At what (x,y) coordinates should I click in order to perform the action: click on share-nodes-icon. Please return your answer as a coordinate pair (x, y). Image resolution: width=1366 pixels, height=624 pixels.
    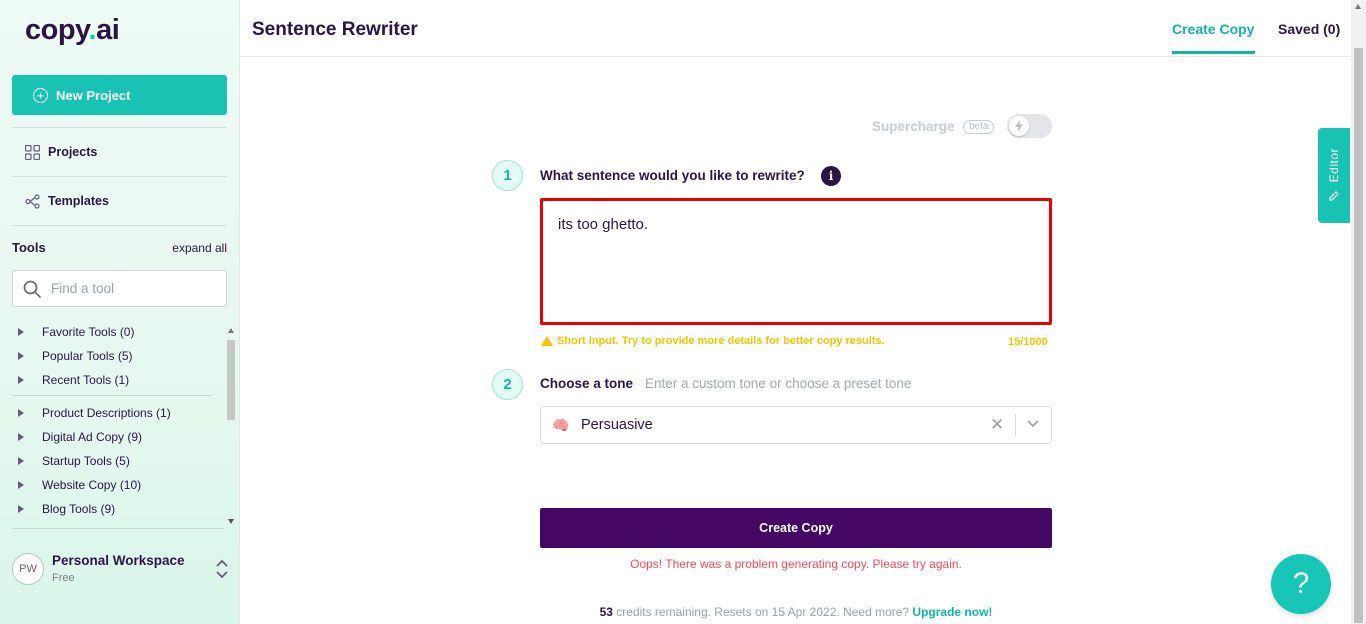
    Looking at the image, I should click on (32, 201).